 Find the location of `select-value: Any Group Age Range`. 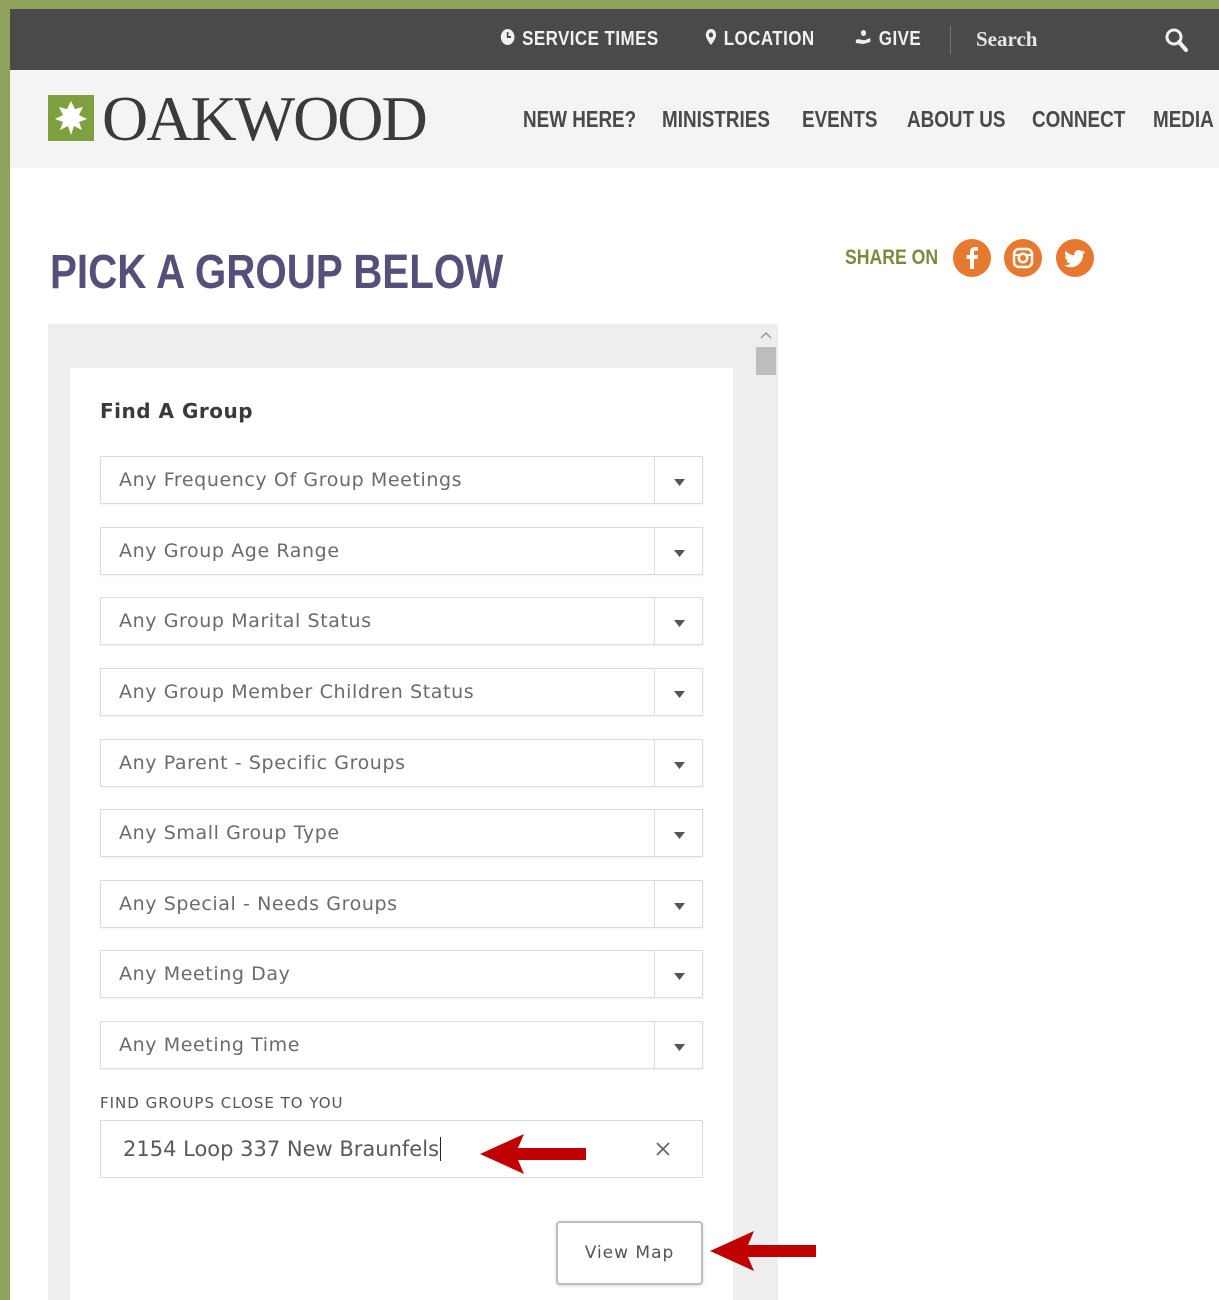

select-value: Any Group Age Range is located at coordinates (229, 551).